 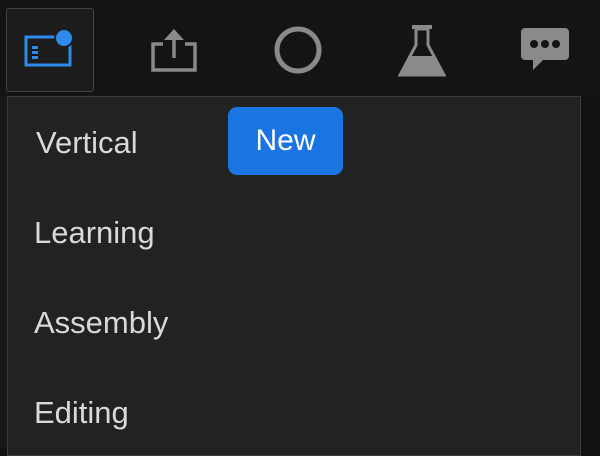 I want to click on new-badge: New, so click(x=285, y=141).